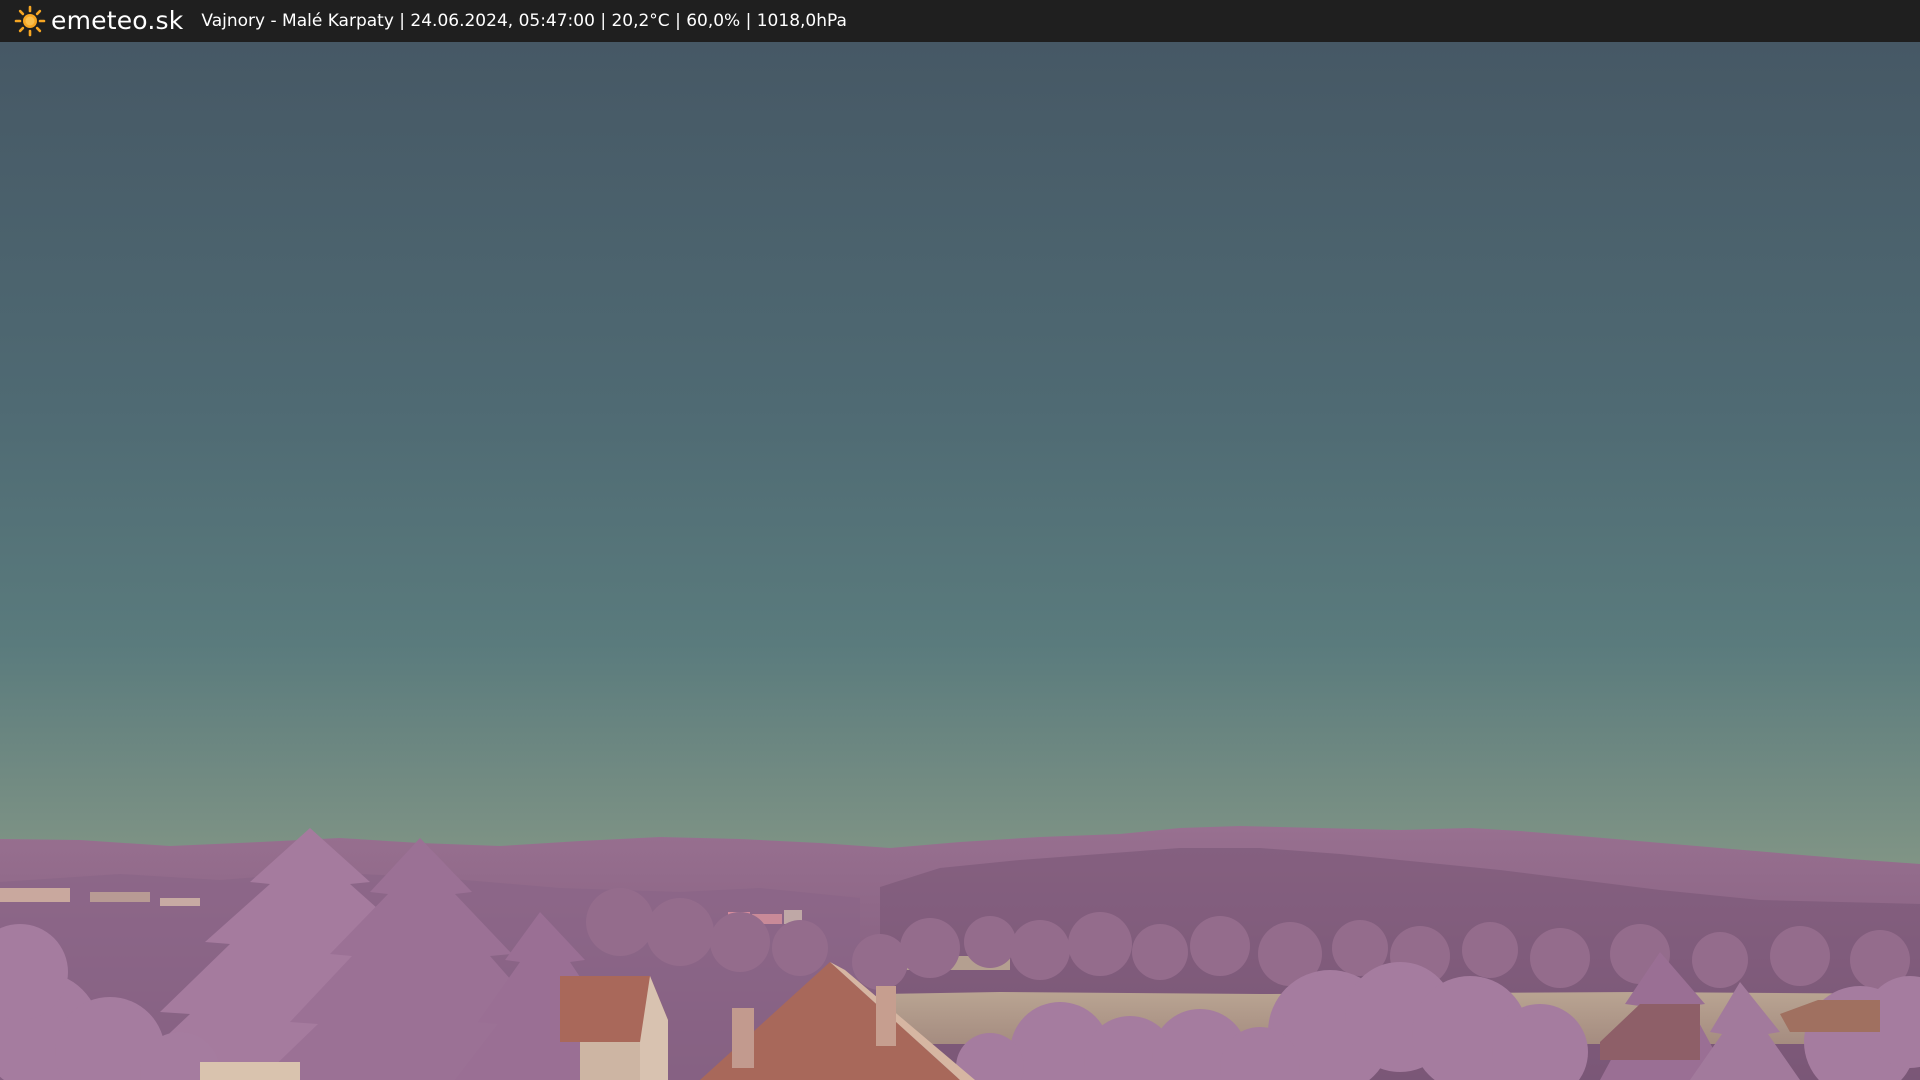  I want to click on brand-name: emeteo.sk, so click(117, 20).